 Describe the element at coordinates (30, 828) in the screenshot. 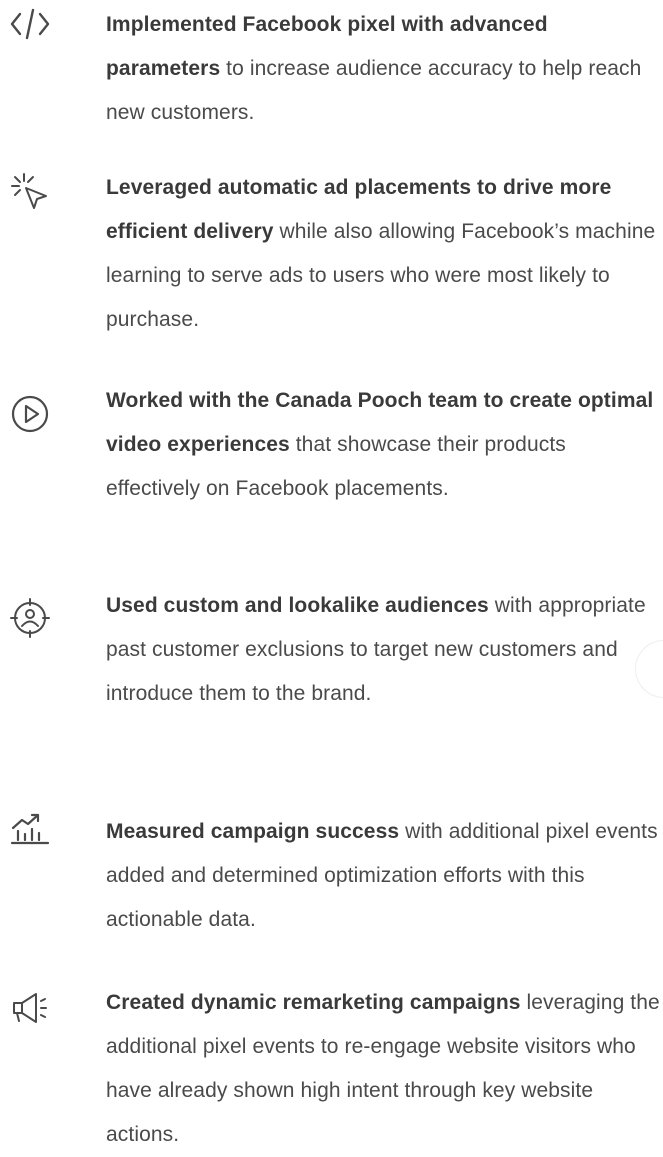

I see `growth-chart-icon` at that location.